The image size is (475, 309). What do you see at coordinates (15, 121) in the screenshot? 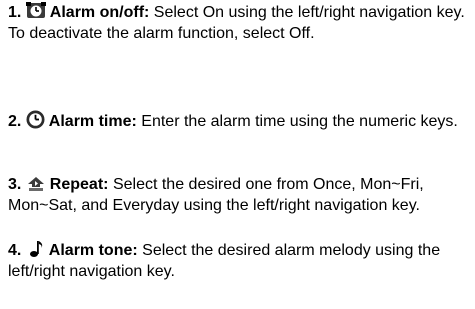
I see `item-number: 2.` at bounding box center [15, 121].